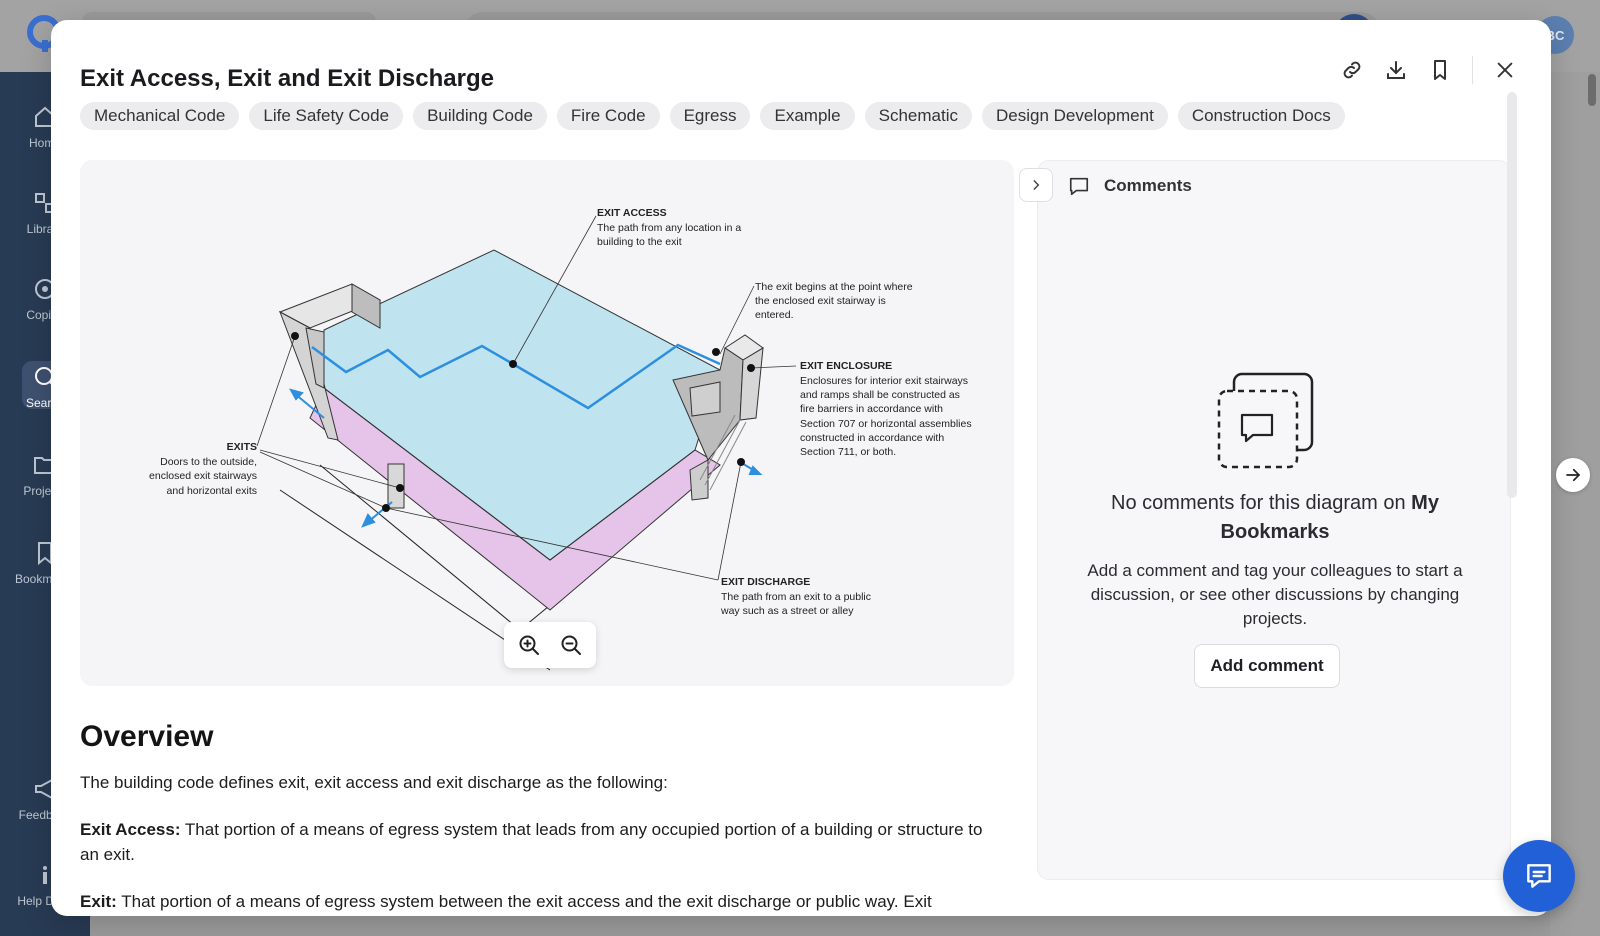 The image size is (1600, 936). Describe the element at coordinates (1261, 503) in the screenshot. I see `empty-state-prefix: No comments for this diagram on` at that location.